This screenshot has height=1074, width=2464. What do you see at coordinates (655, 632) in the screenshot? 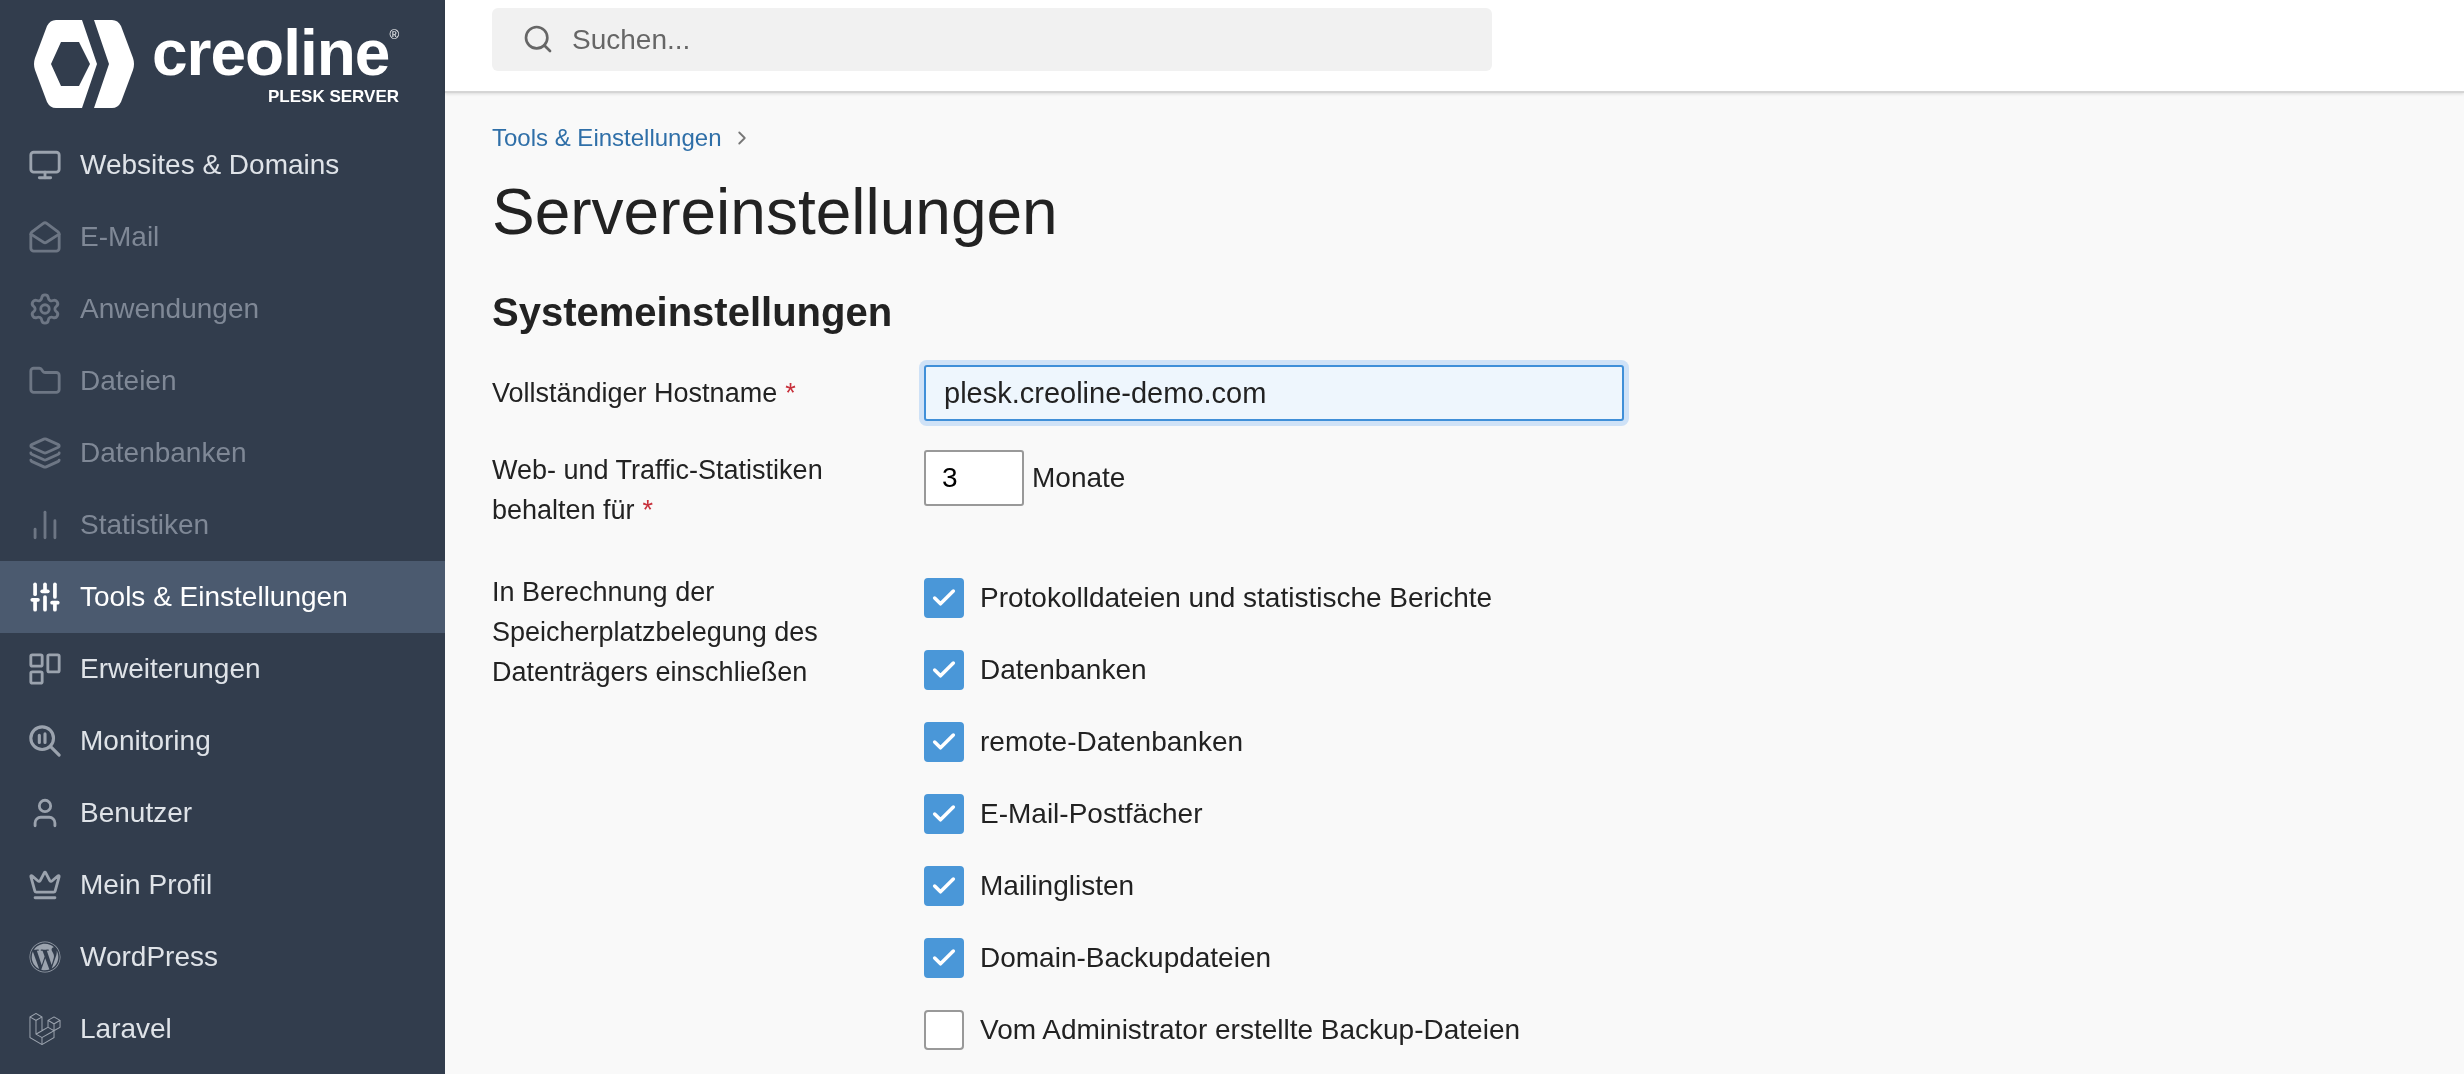
I see `field-label: In Berechnung der Speicherplatzbelegung des Datenträgers einschließen` at bounding box center [655, 632].